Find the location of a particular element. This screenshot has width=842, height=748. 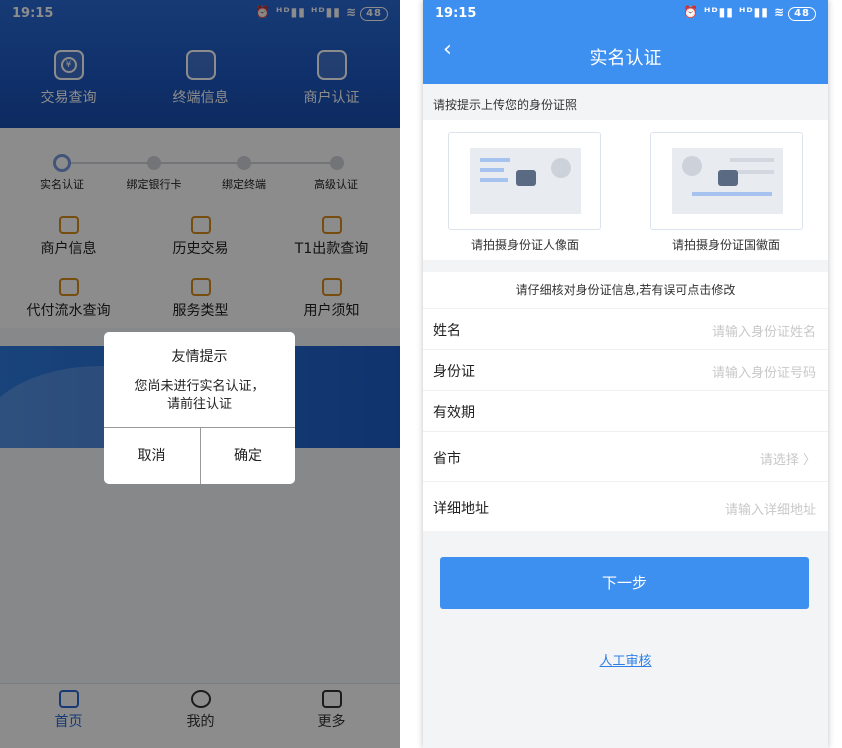

status-icons: ⏰ ᴴᴰ▮▮ ᴴᴰ▮▮ ≋ 48 is located at coordinates (749, 13).